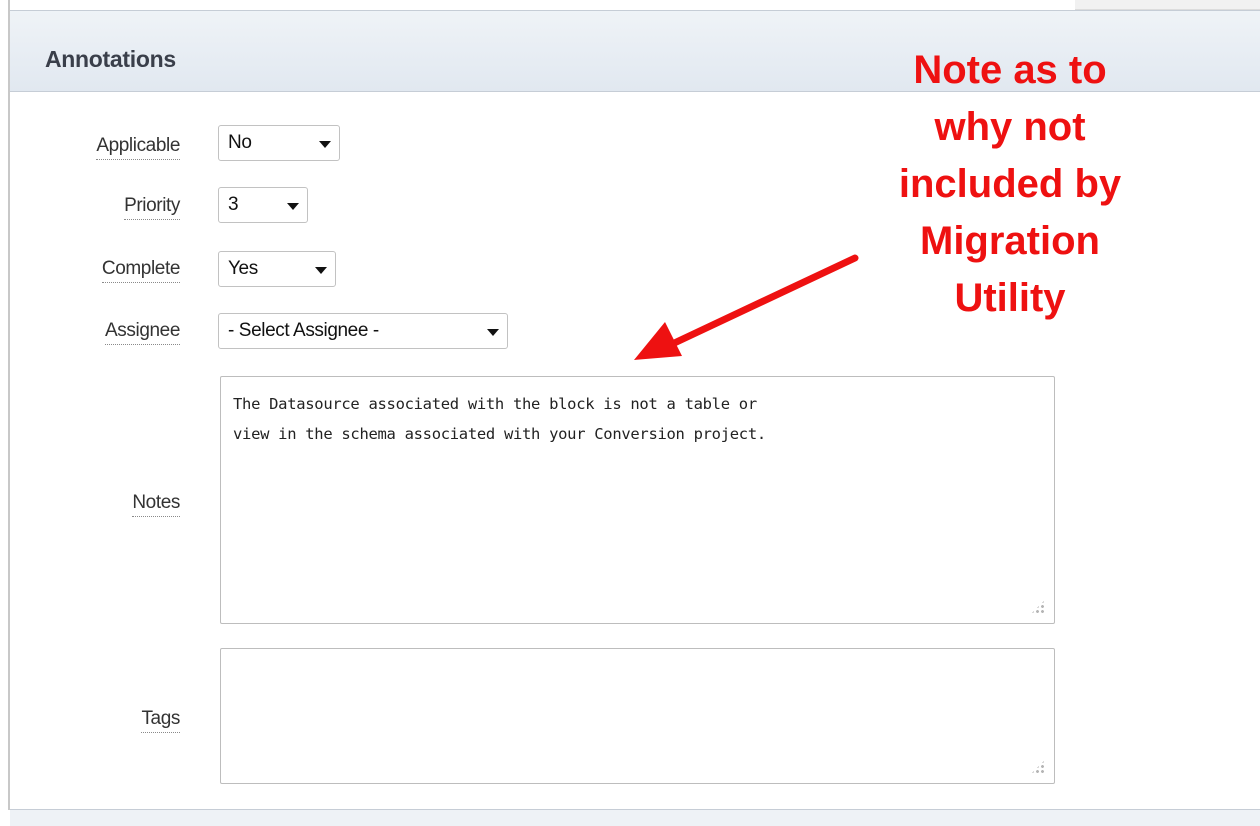  What do you see at coordinates (637, 716) in the screenshot?
I see `tags-textarea` at bounding box center [637, 716].